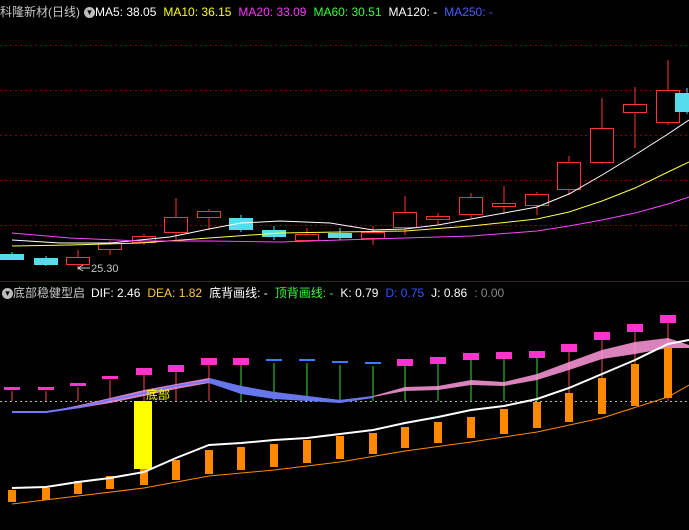 Image resolution: width=689 pixels, height=530 pixels. What do you see at coordinates (291, 390) in the screenshot?
I see `k-band-mid` at bounding box center [291, 390].